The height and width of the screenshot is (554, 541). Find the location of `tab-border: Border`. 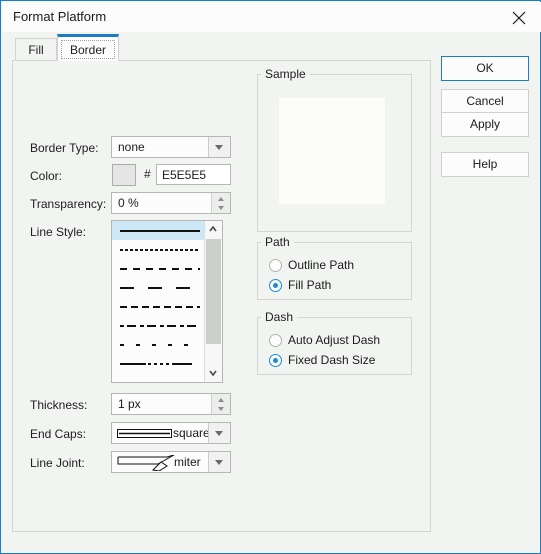

tab-border: Border is located at coordinates (88, 47).